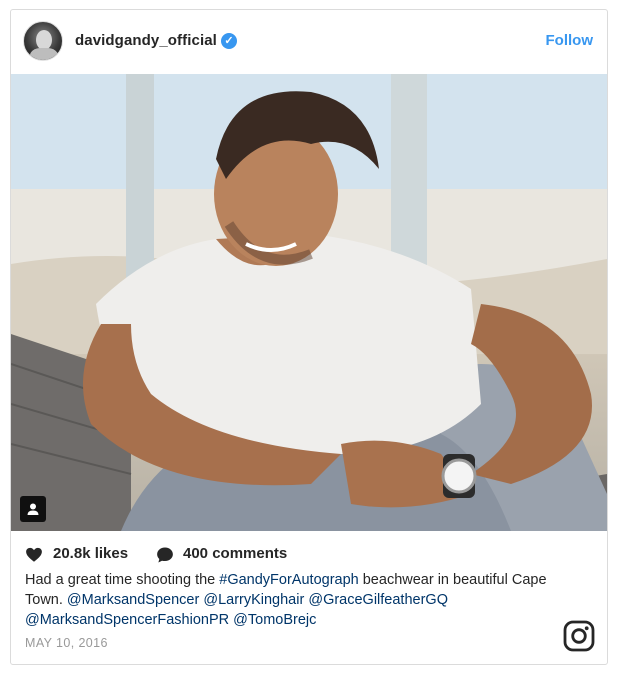 This screenshot has height=677, width=620. What do you see at coordinates (66, 643) in the screenshot?
I see `post-date: MAY 10, 2016` at bounding box center [66, 643].